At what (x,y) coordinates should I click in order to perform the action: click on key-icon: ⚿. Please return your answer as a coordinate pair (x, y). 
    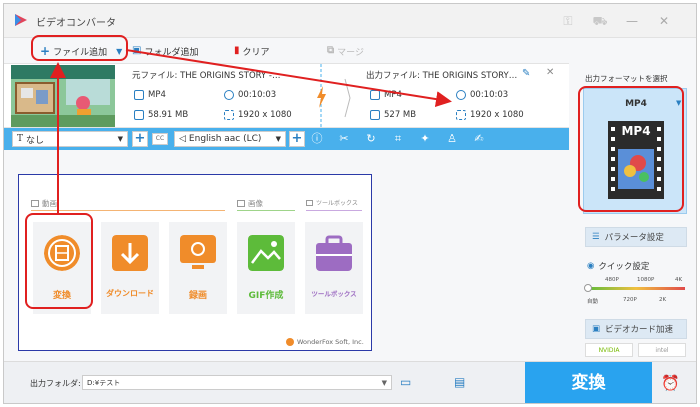
    Looking at the image, I should click on (568, 21).